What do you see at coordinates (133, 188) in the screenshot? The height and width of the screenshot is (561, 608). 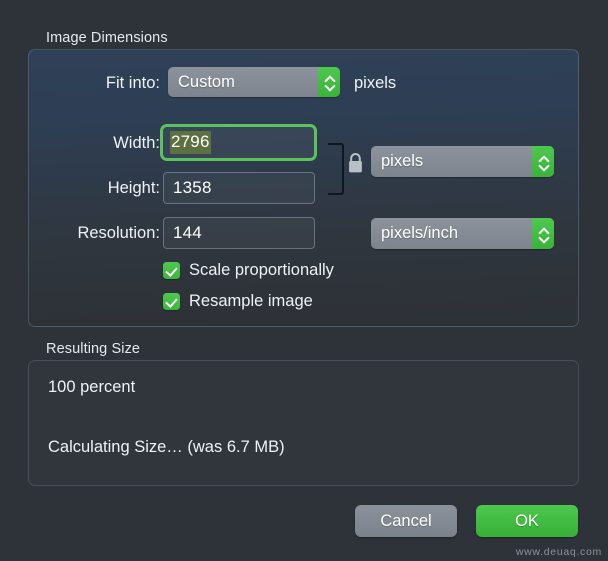 I see `height-label: Height:` at bounding box center [133, 188].